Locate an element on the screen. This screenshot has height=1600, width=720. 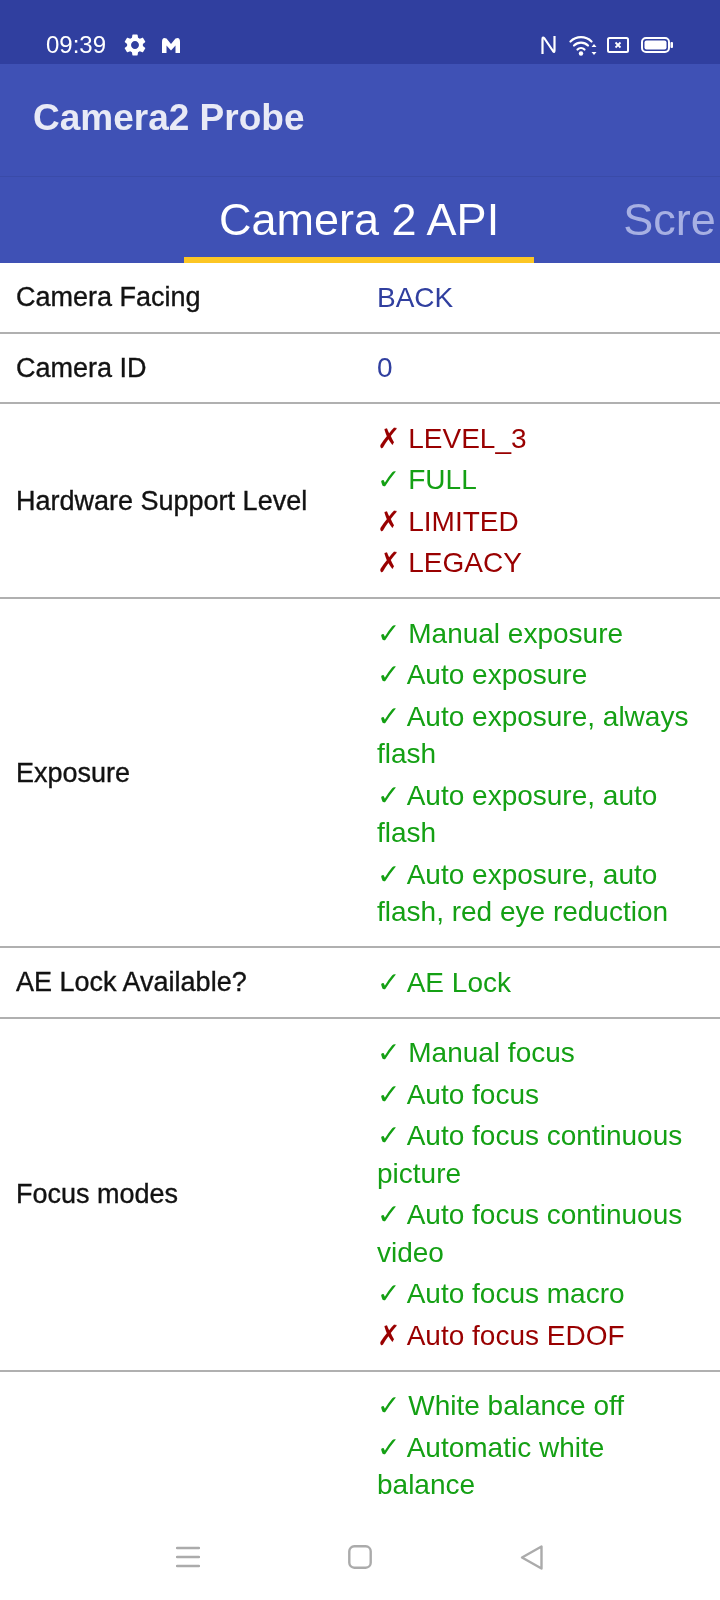
feature-item: ✗ LEGACY is located at coordinates (449, 563).